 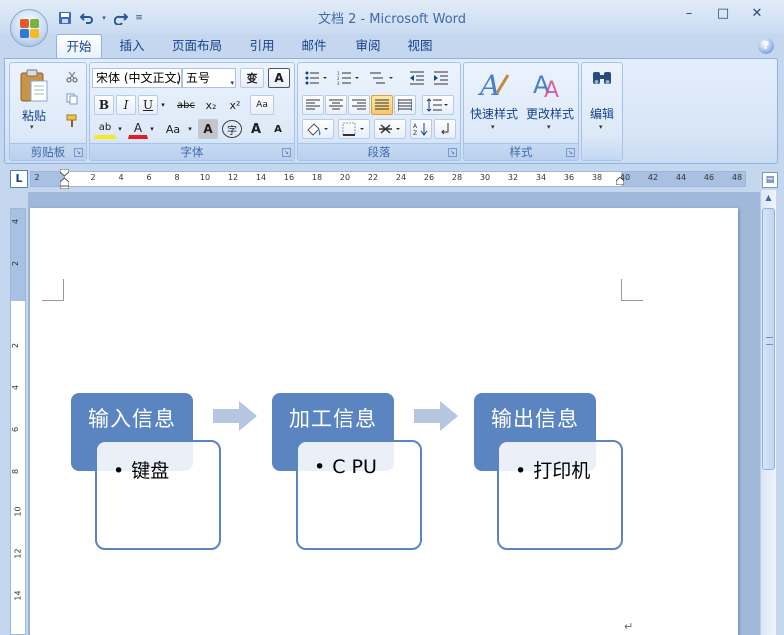 I want to click on multilevel-list-icon, so click(x=382, y=78).